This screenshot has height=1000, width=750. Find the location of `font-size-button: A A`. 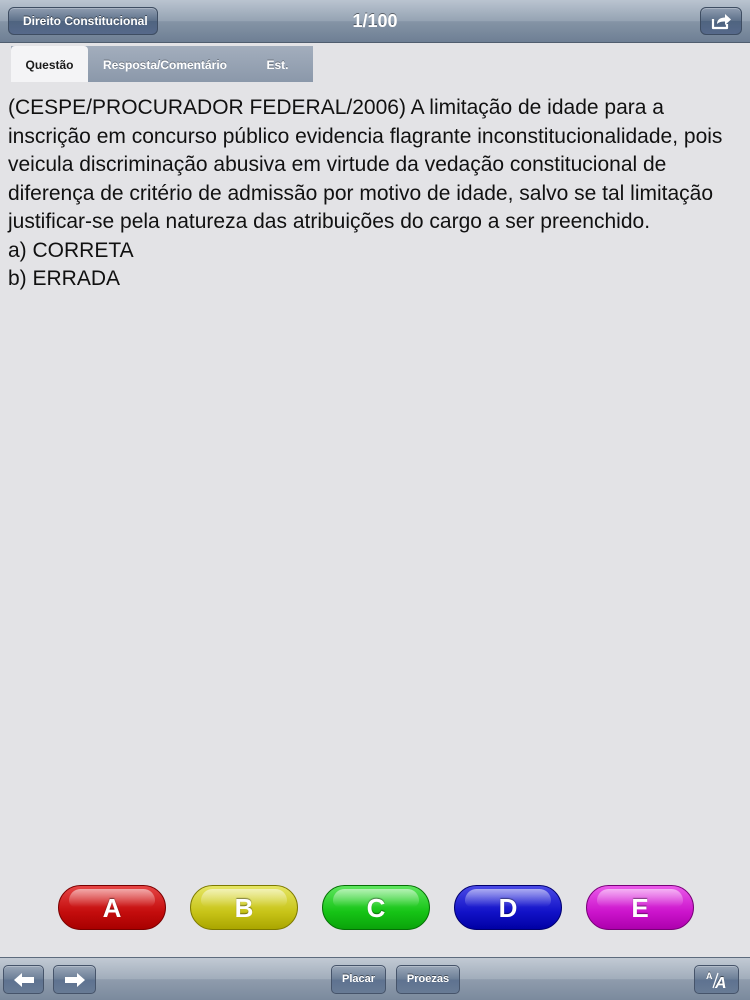

font-size-button: A A is located at coordinates (716, 979).